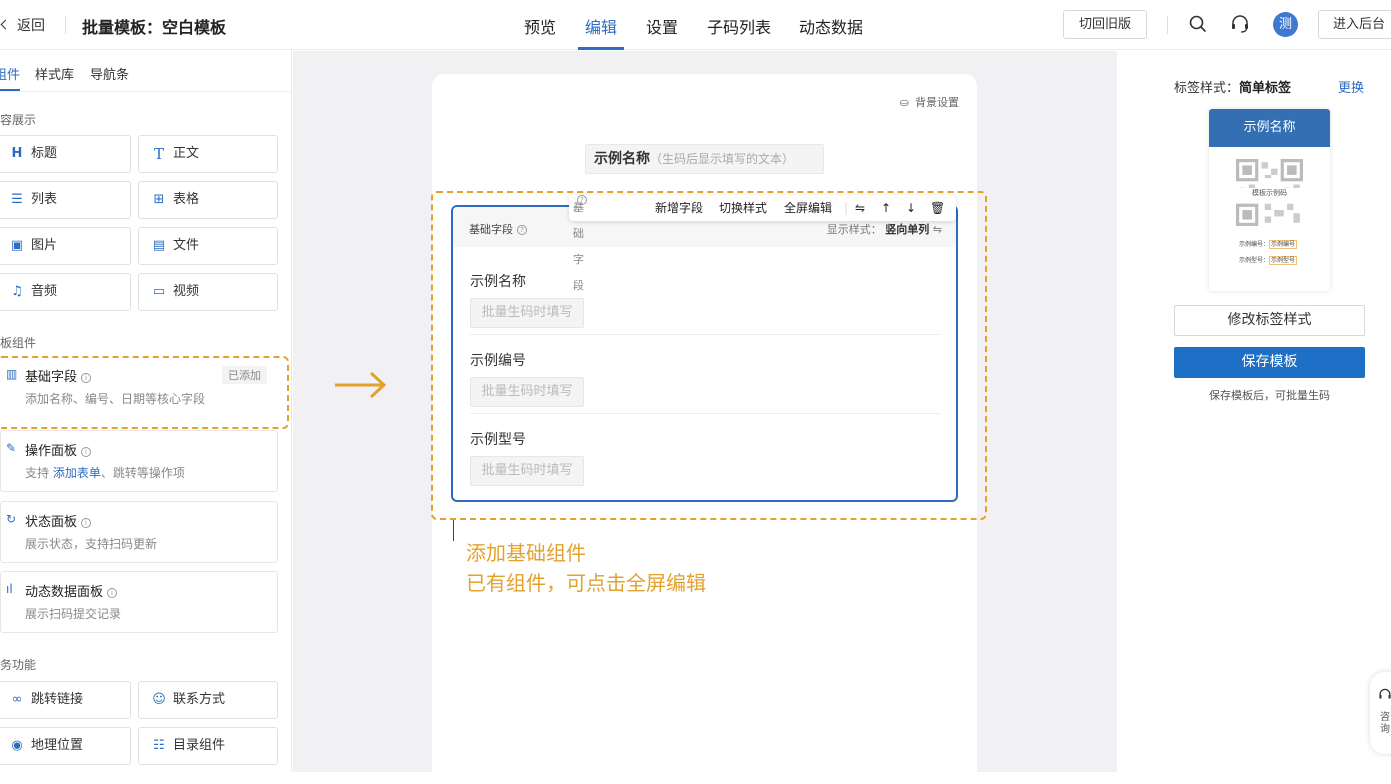 This screenshot has height=784, width=1391. What do you see at coordinates (186, 245) in the screenshot?
I see `button-label: 文件` at bounding box center [186, 245].